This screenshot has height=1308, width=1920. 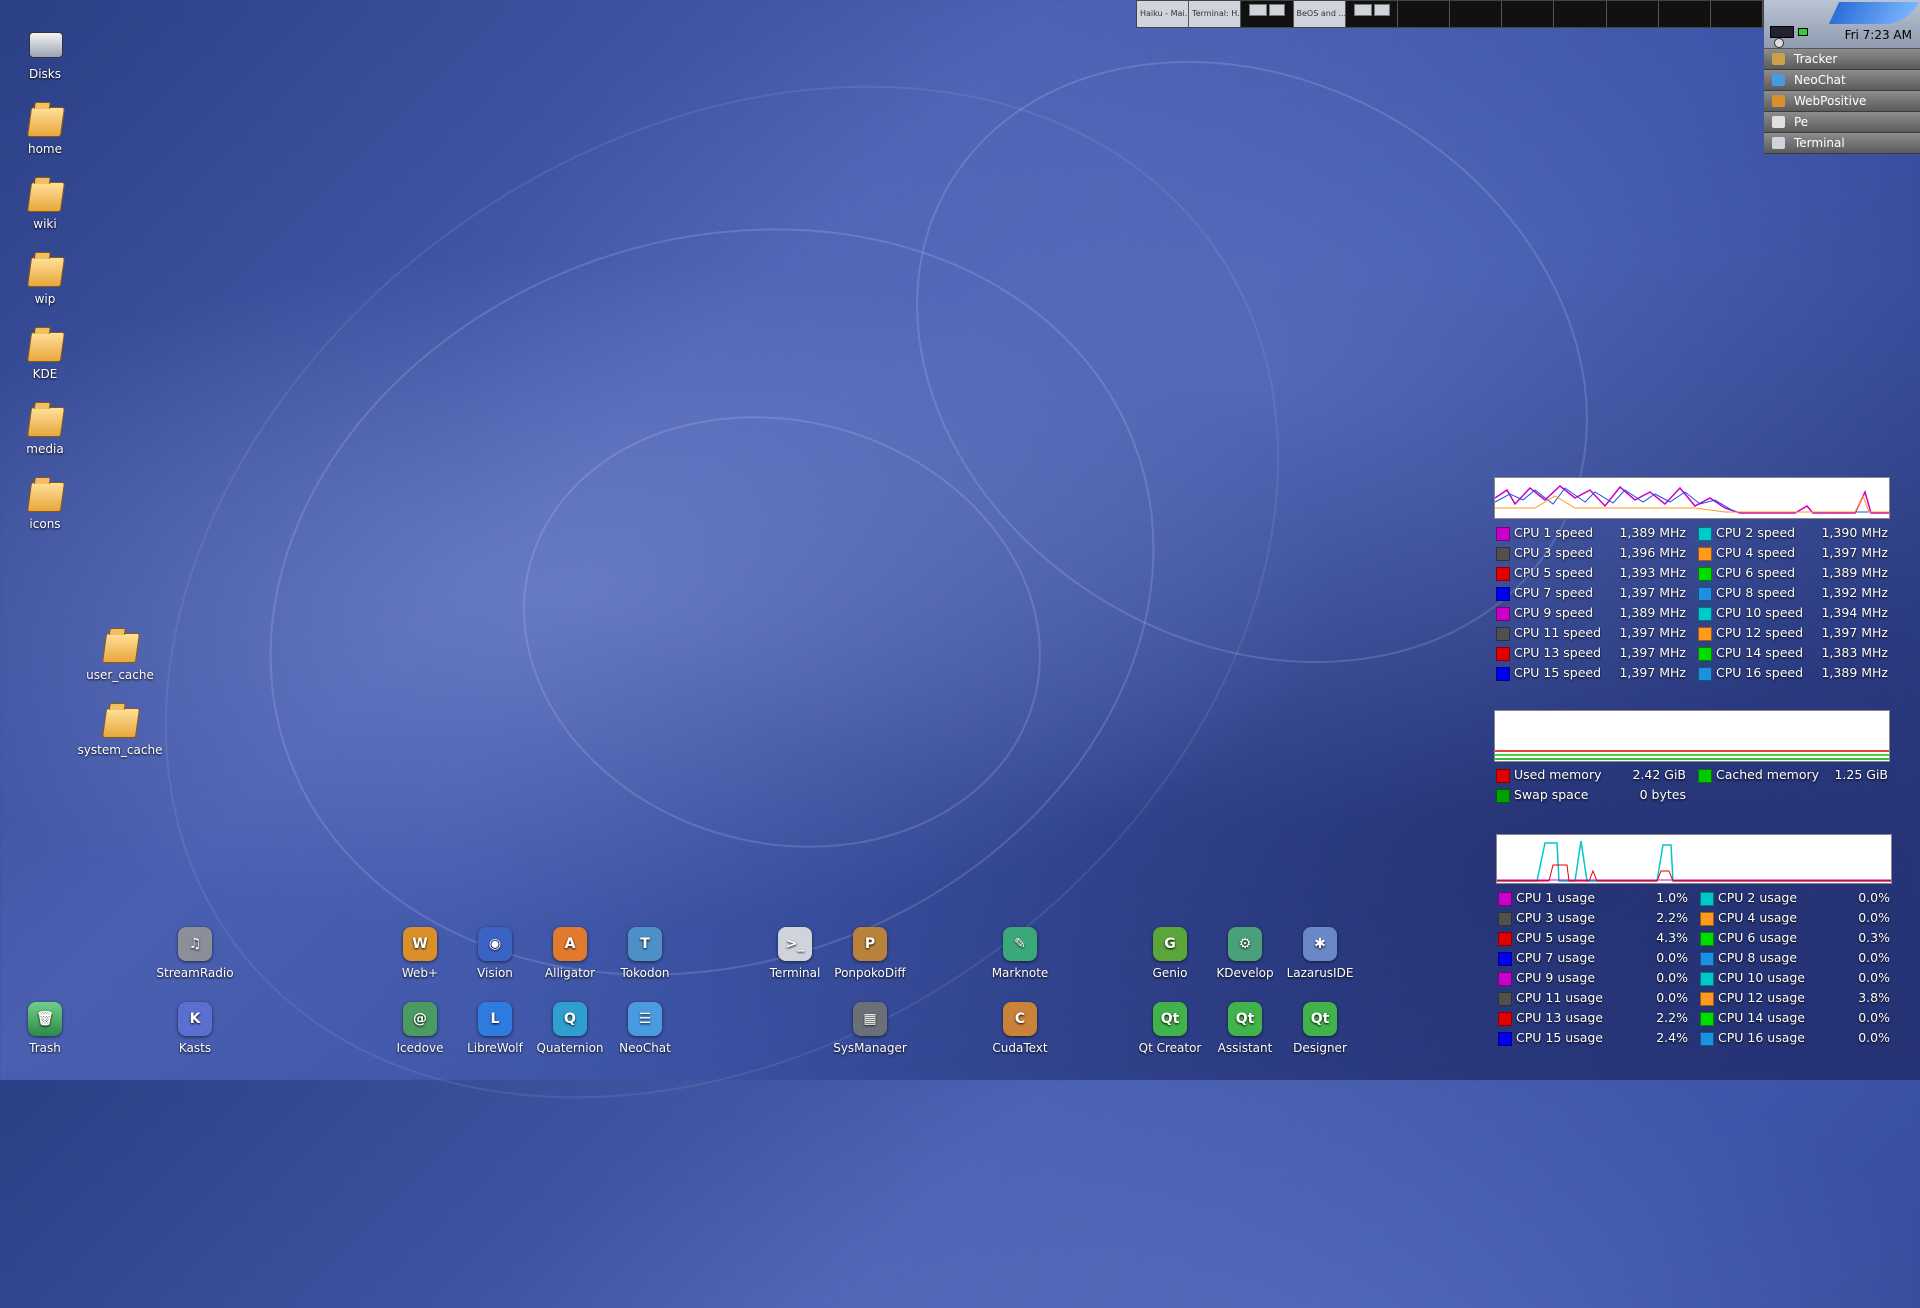 What do you see at coordinates (1694, 873) in the screenshot?
I see `cpu-usage-line-red` at bounding box center [1694, 873].